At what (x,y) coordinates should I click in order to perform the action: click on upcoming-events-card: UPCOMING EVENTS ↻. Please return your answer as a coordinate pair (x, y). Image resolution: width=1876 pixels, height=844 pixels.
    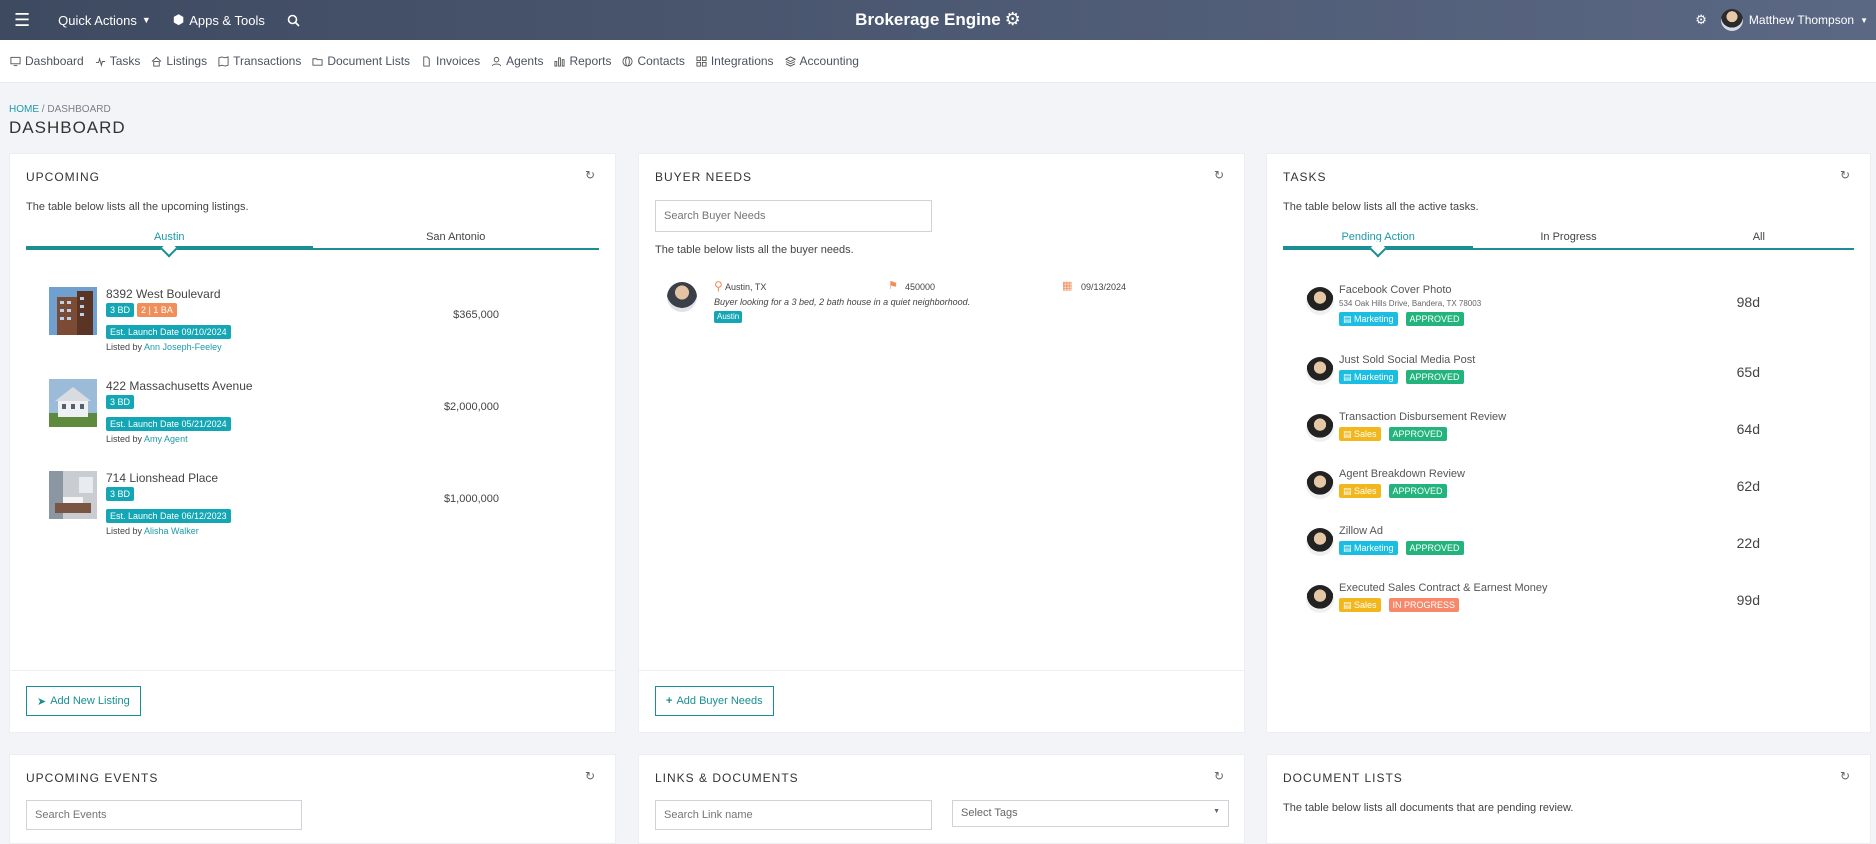
    Looking at the image, I should click on (312, 799).